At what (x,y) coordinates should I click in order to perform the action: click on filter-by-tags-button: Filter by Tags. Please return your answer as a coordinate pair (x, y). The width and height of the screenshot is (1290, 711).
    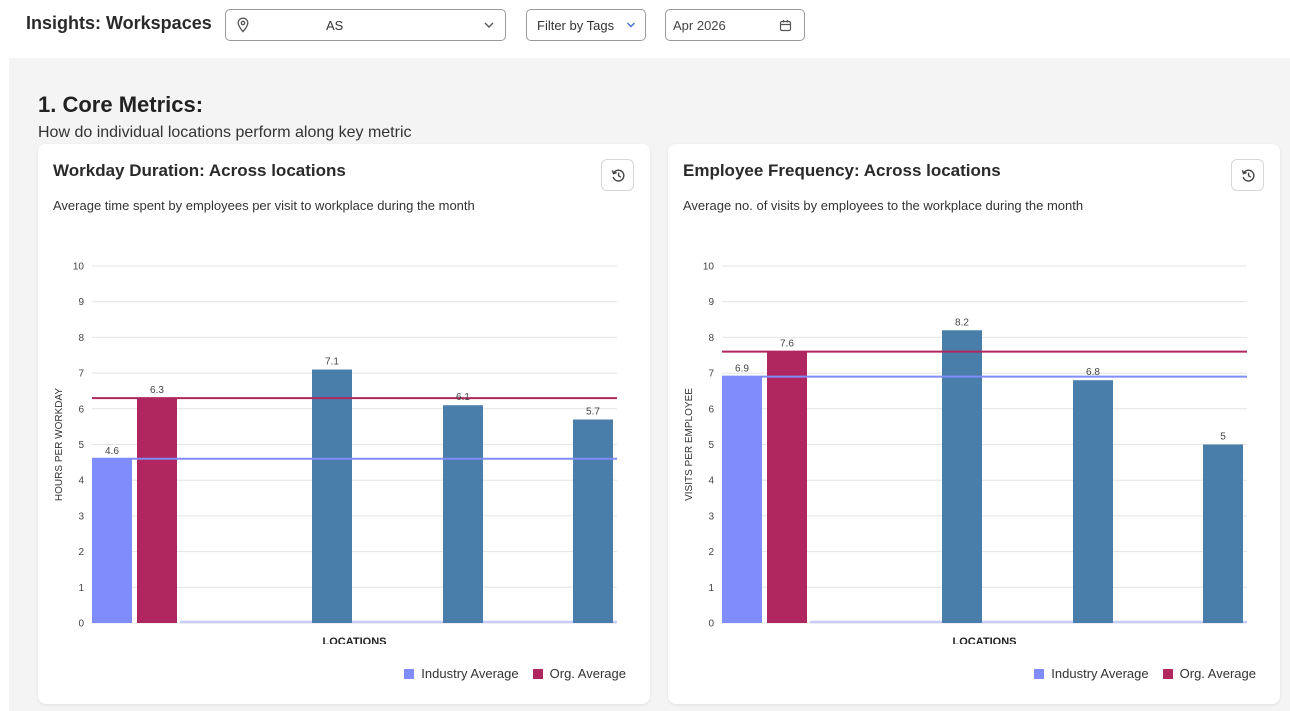
    Looking at the image, I should click on (586, 25).